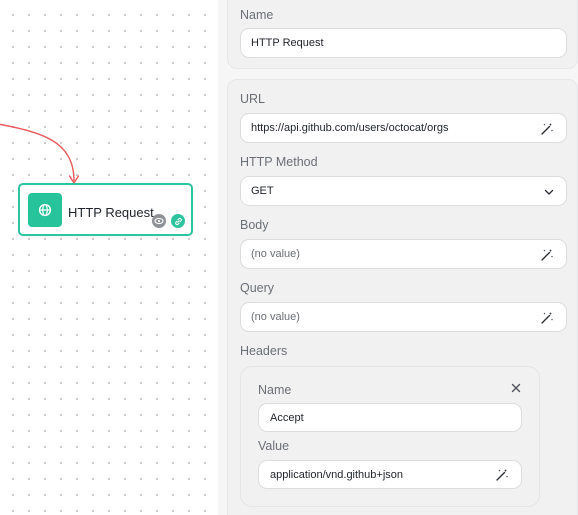 The height and width of the screenshot is (515, 578). What do you see at coordinates (262, 191) in the screenshot?
I see `http-method-value: GET` at bounding box center [262, 191].